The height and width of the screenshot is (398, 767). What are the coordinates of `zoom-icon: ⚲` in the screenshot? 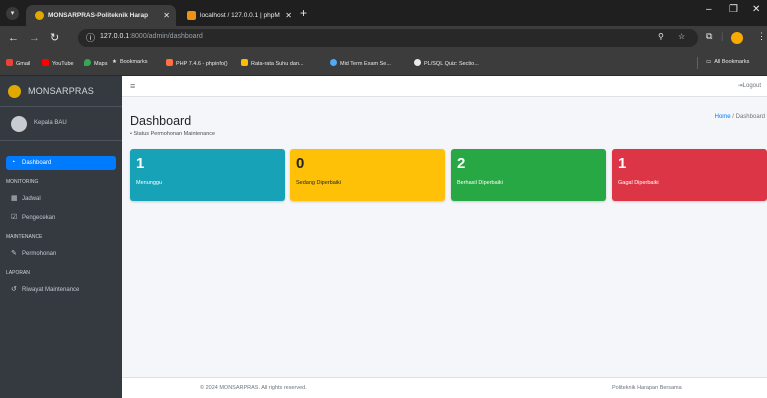 It's located at (661, 36).